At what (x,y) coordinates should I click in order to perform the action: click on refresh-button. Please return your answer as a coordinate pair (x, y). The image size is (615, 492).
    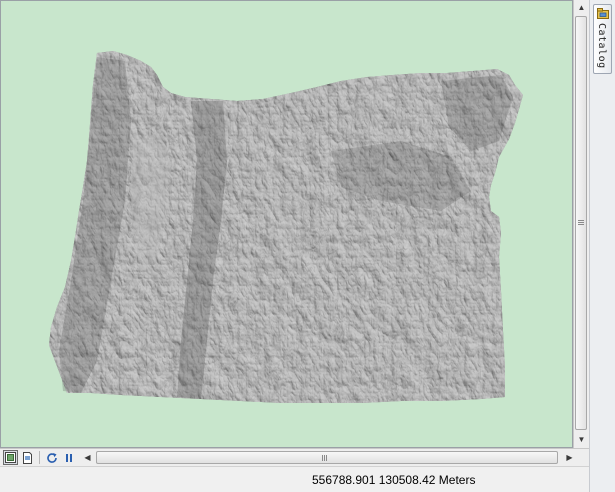
    Looking at the image, I should click on (51, 457).